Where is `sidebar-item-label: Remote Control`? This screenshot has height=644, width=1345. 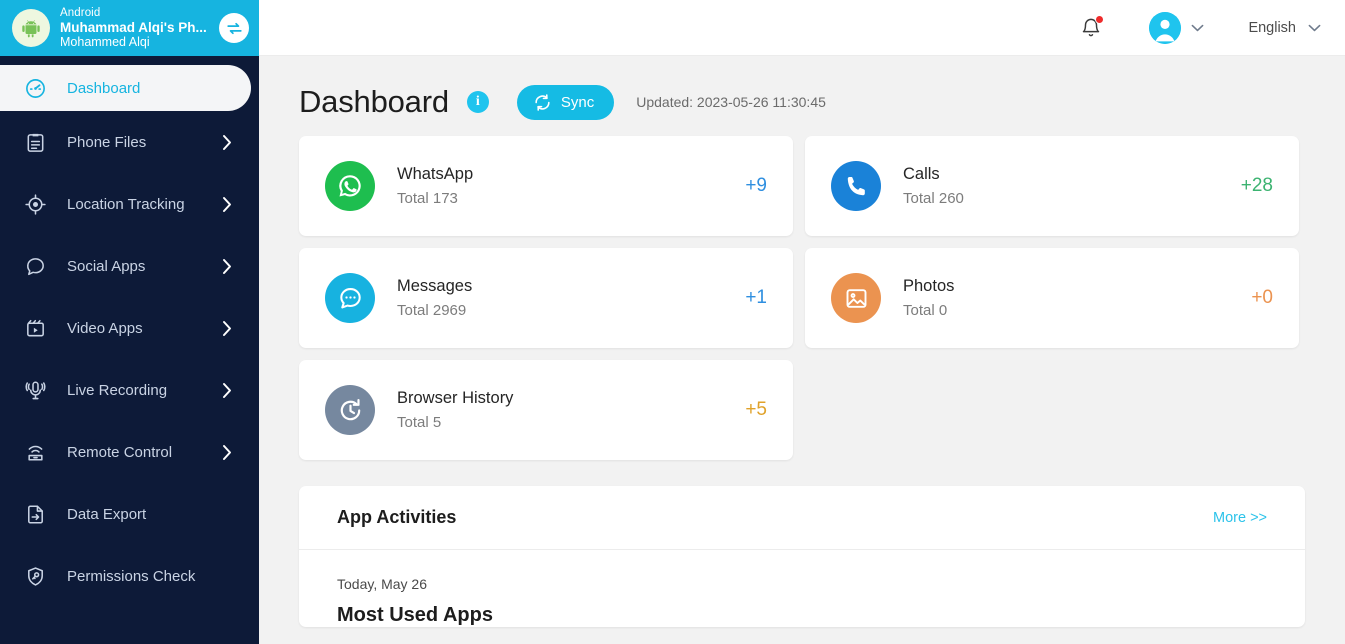 sidebar-item-label: Remote Control is located at coordinates (120, 452).